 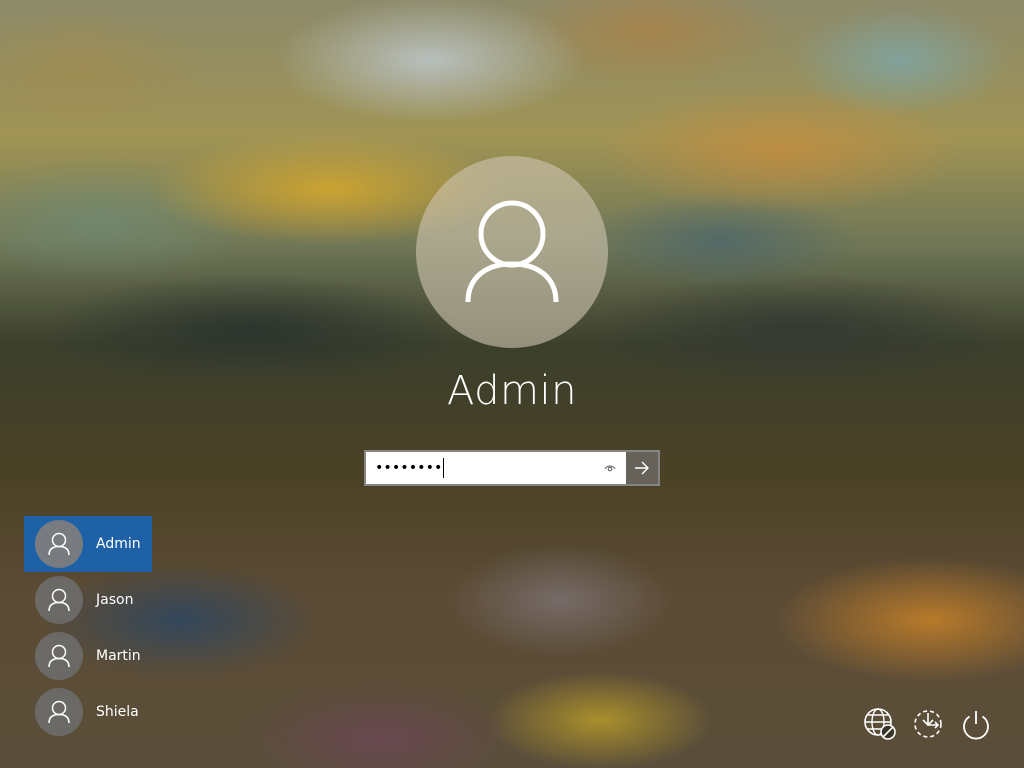 I want to click on user-item-shiela: Shiela, so click(x=88, y=712).